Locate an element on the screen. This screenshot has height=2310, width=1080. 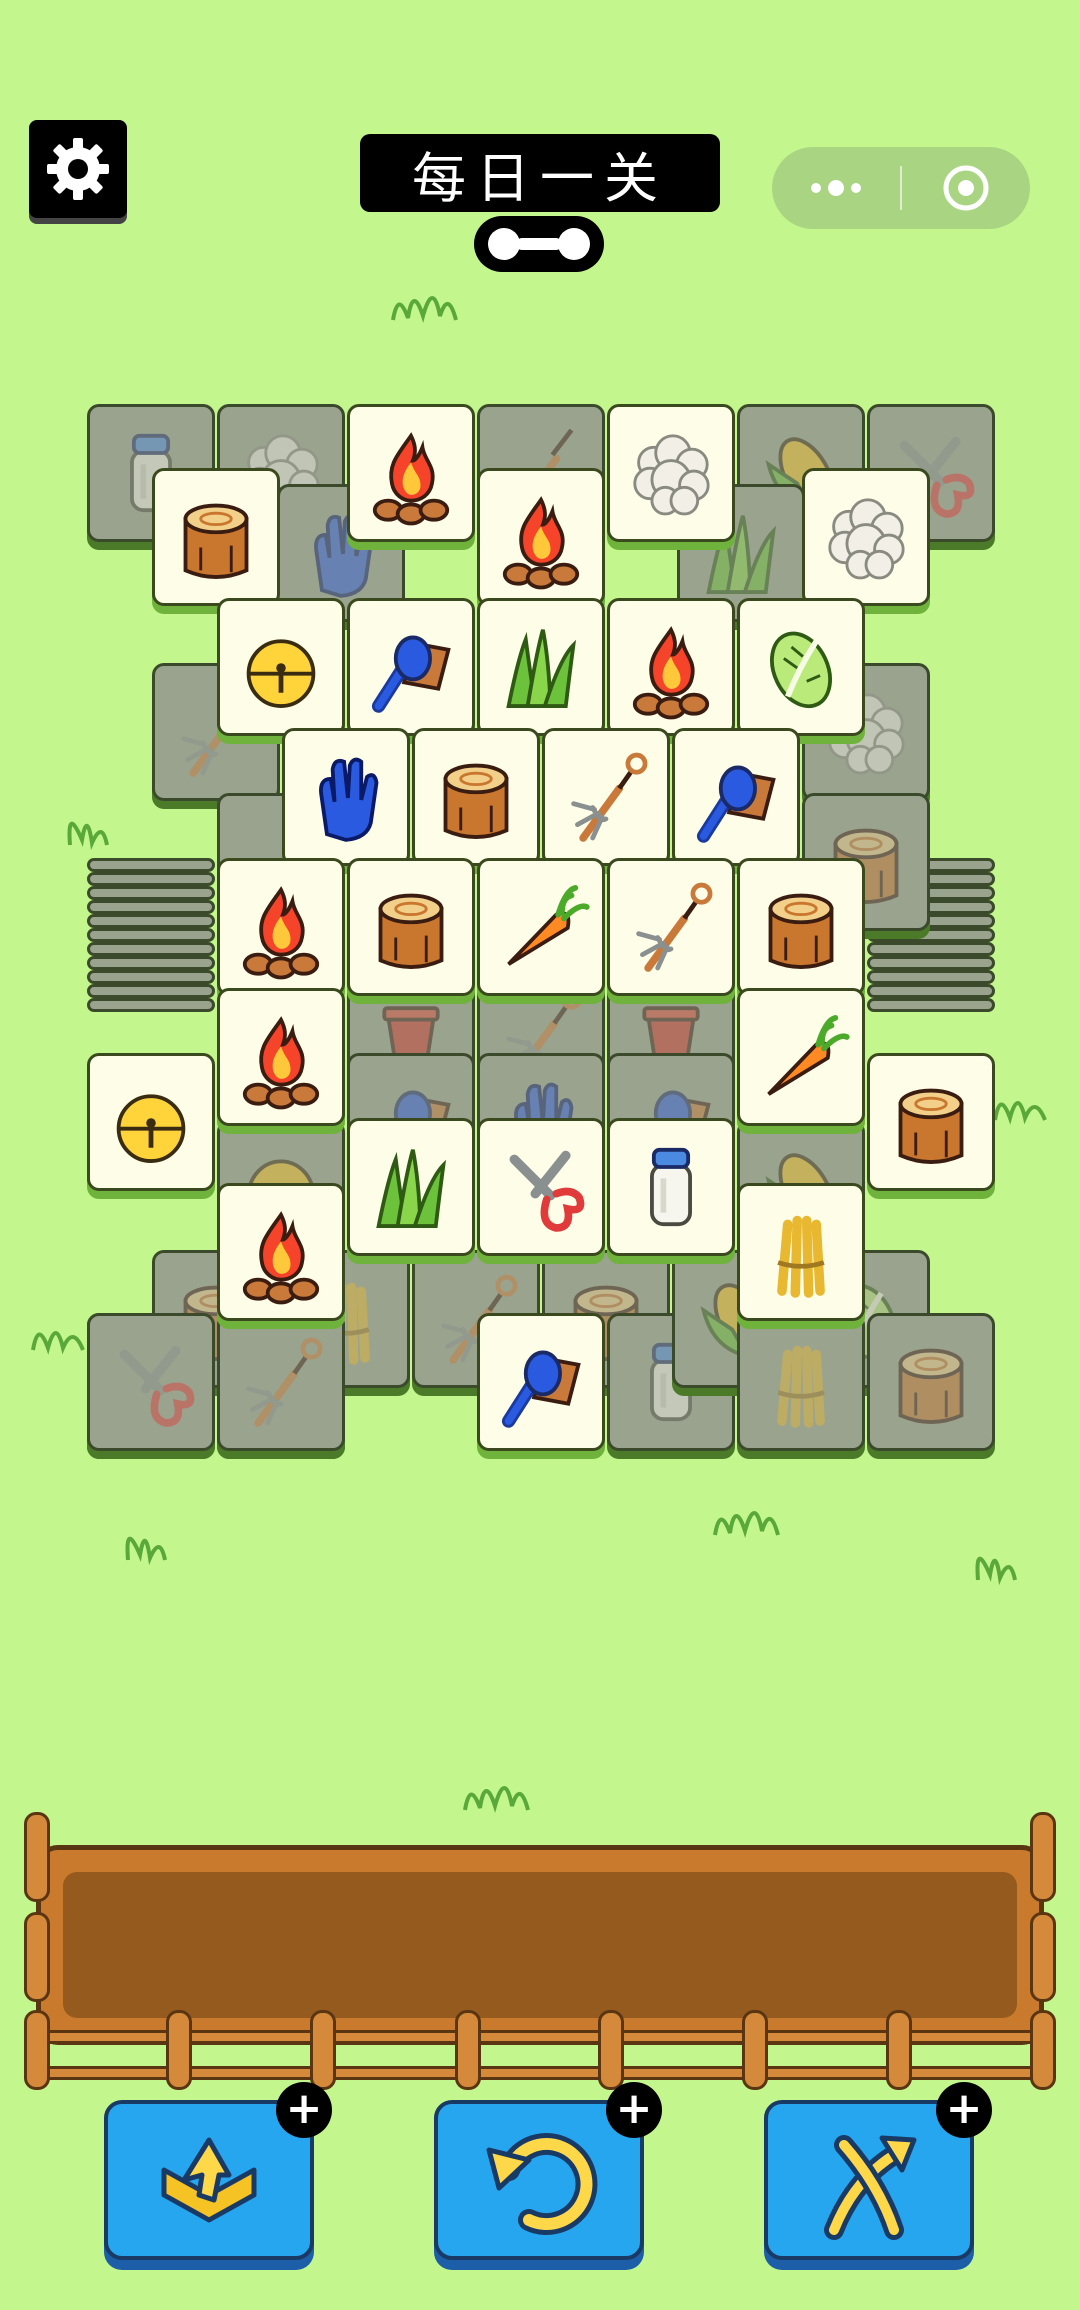
glove-icon is located at coordinates (349, 799).